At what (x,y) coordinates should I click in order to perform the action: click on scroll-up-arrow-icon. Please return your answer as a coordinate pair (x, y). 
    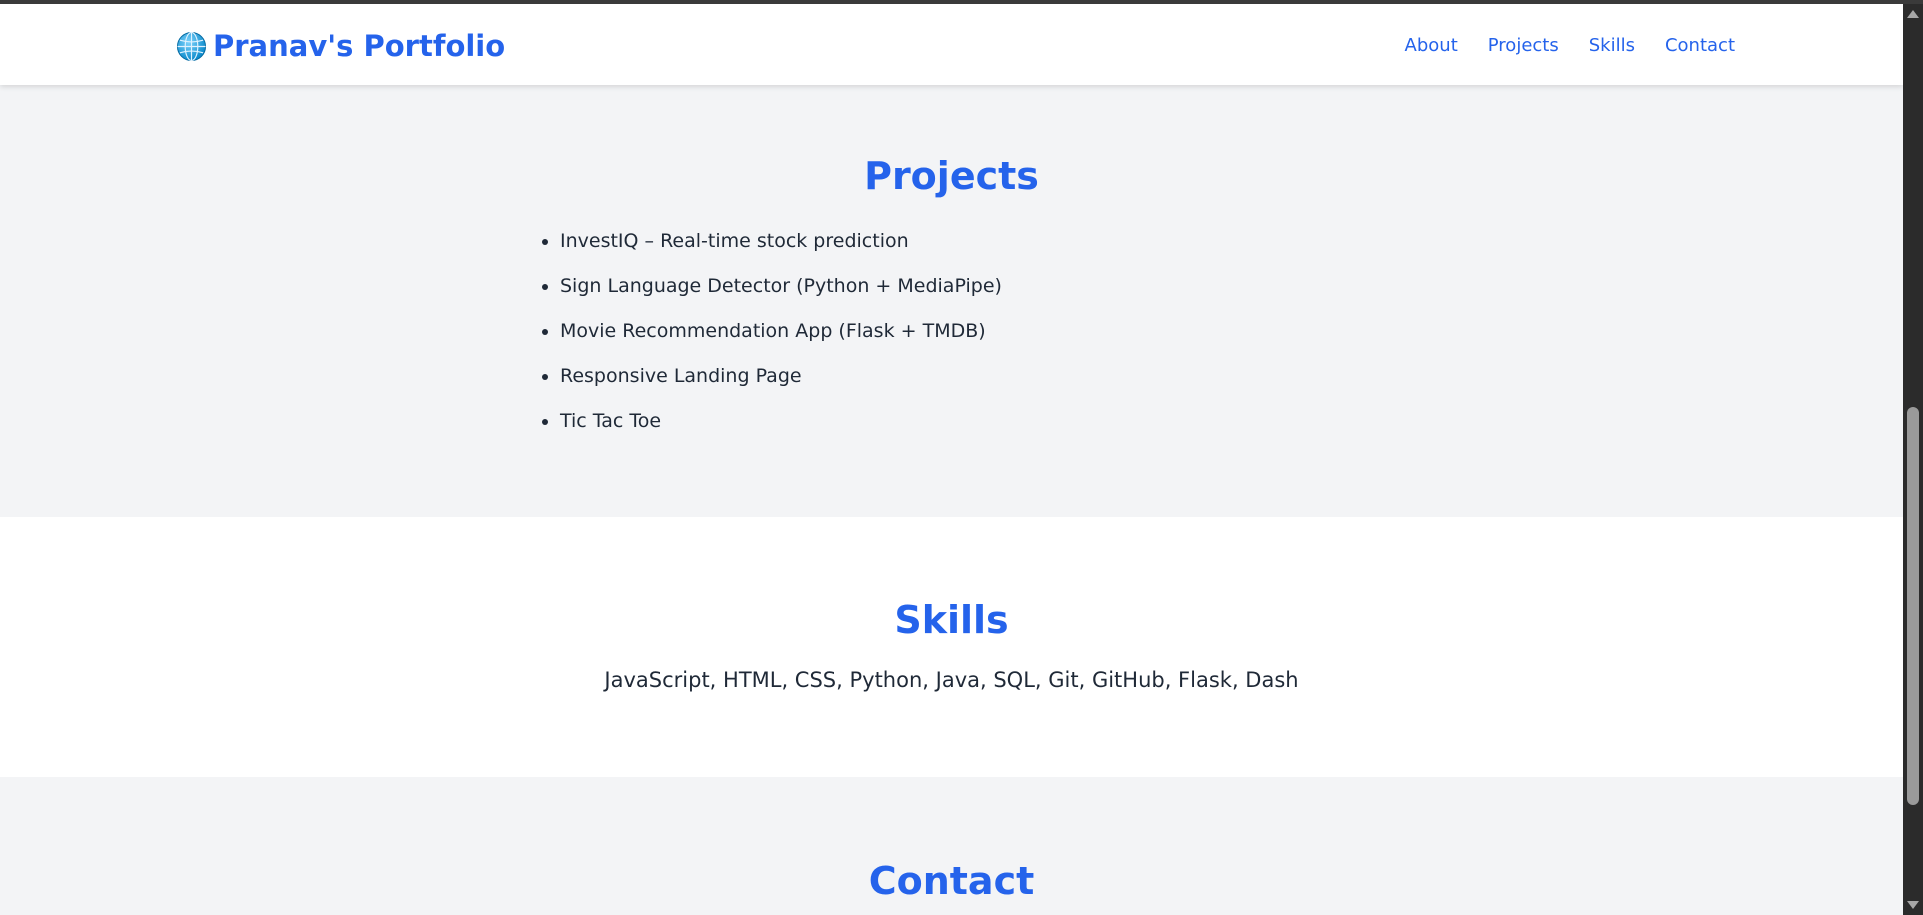
    Looking at the image, I should click on (1913, 14).